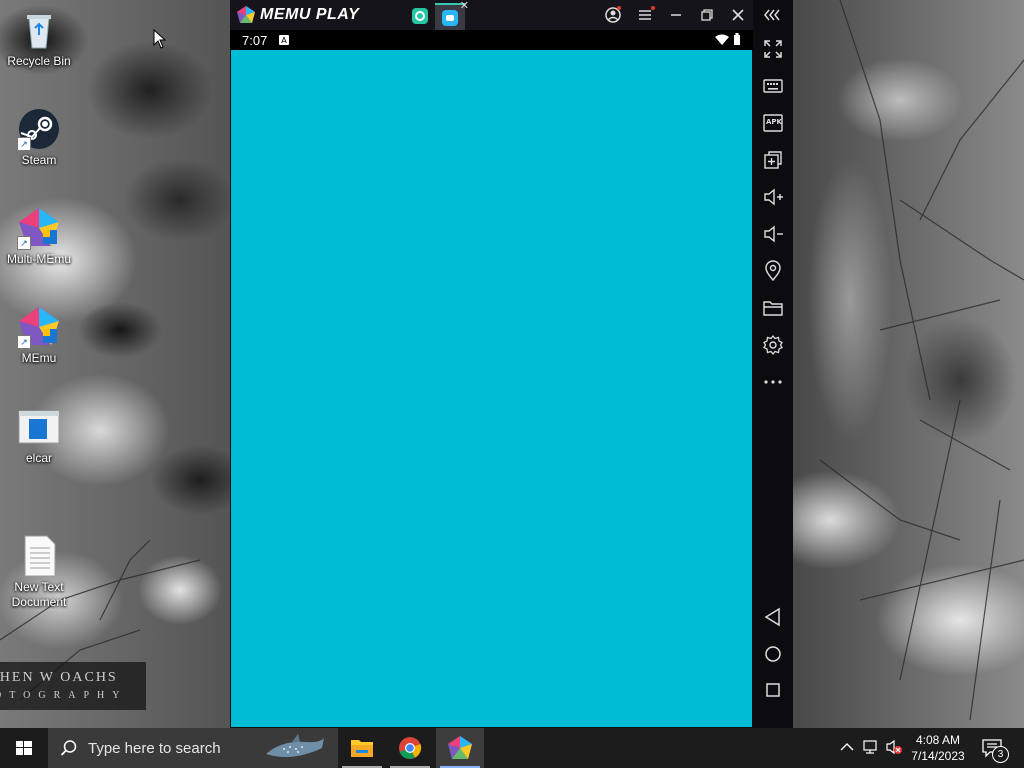 The height and width of the screenshot is (768, 1024). I want to click on action-center-button: 3, so click(994, 749).